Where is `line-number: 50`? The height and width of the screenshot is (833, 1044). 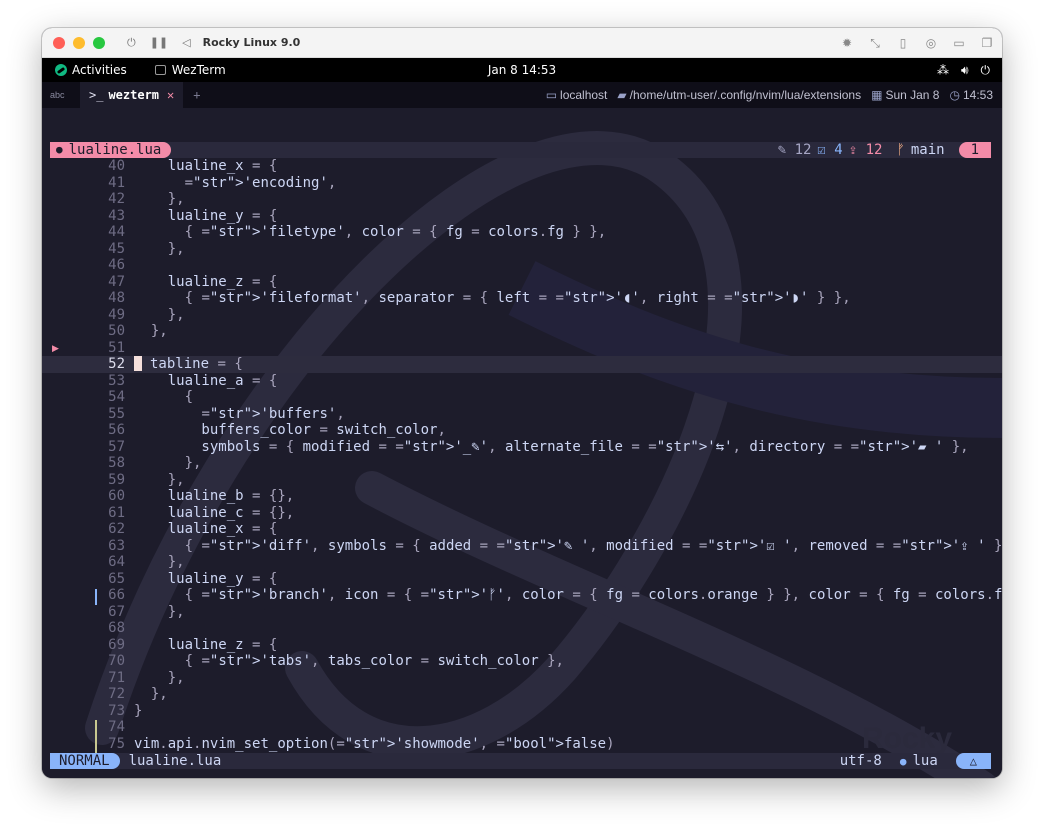 line-number: 50 is located at coordinates (116, 331).